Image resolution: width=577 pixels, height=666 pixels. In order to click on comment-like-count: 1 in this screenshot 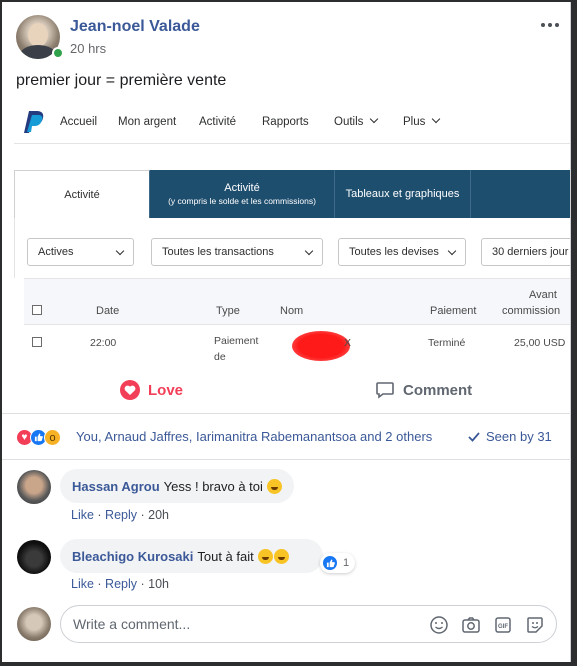, I will do `click(338, 563)`.